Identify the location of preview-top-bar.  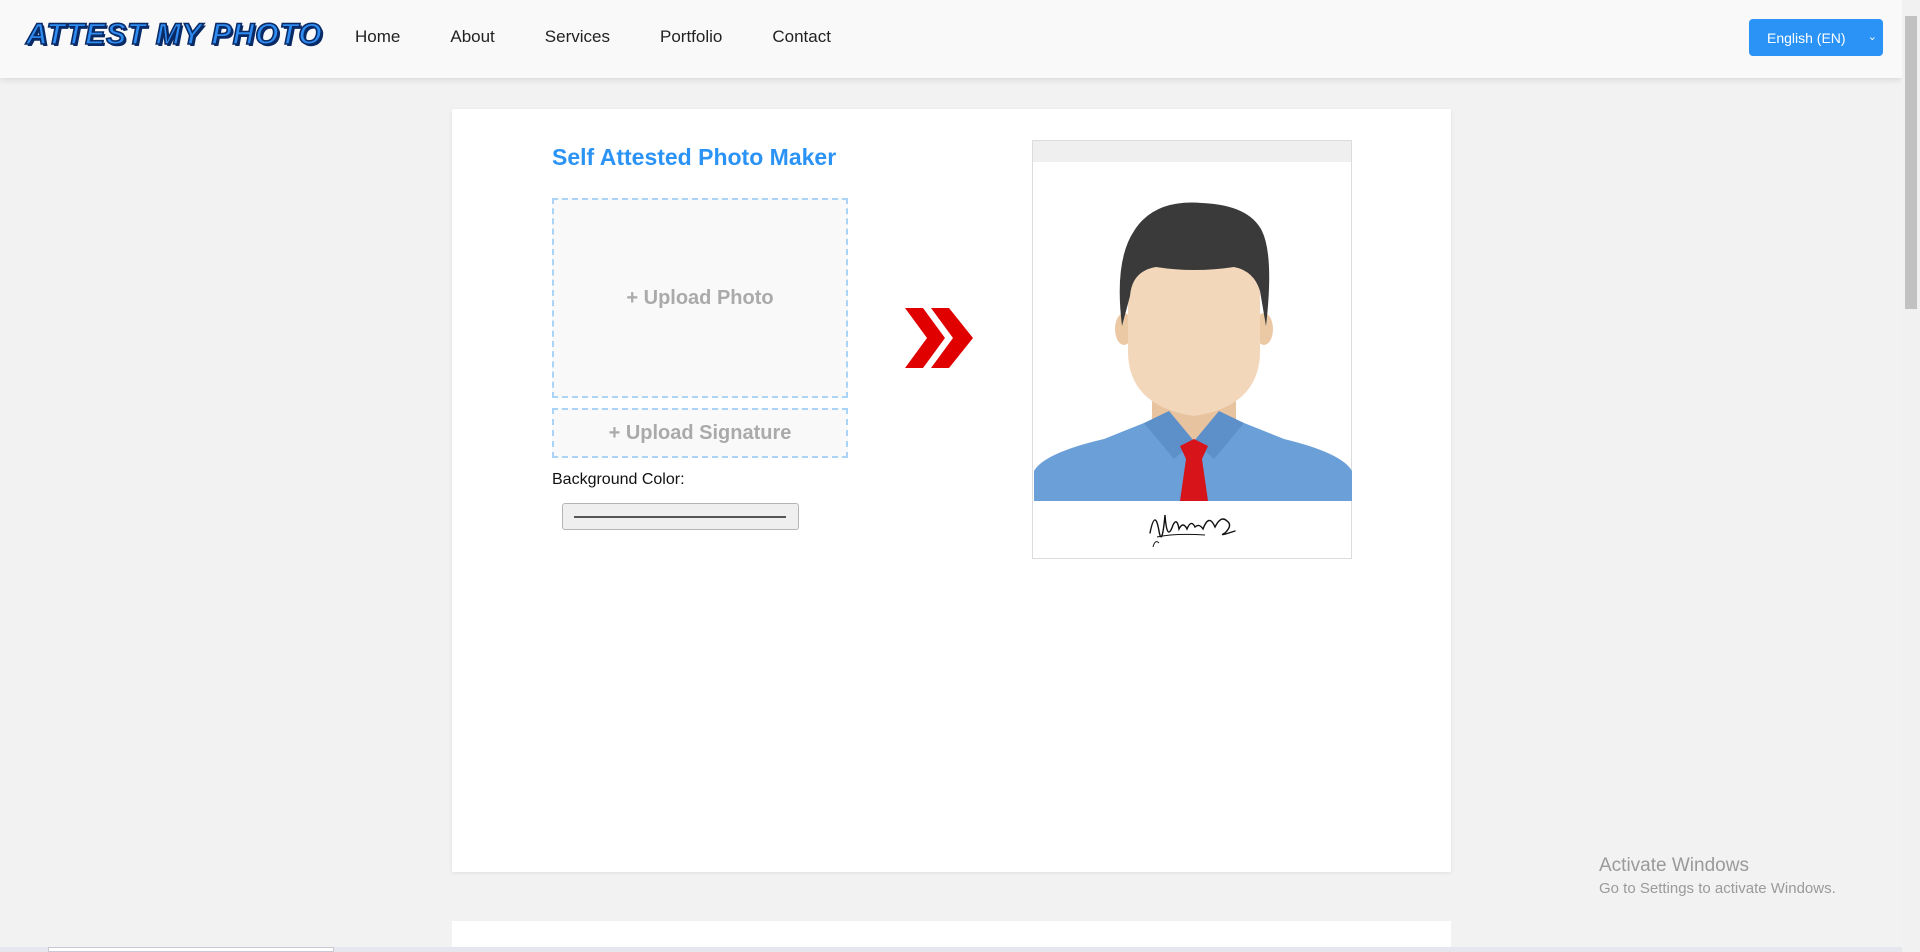
(1192, 151).